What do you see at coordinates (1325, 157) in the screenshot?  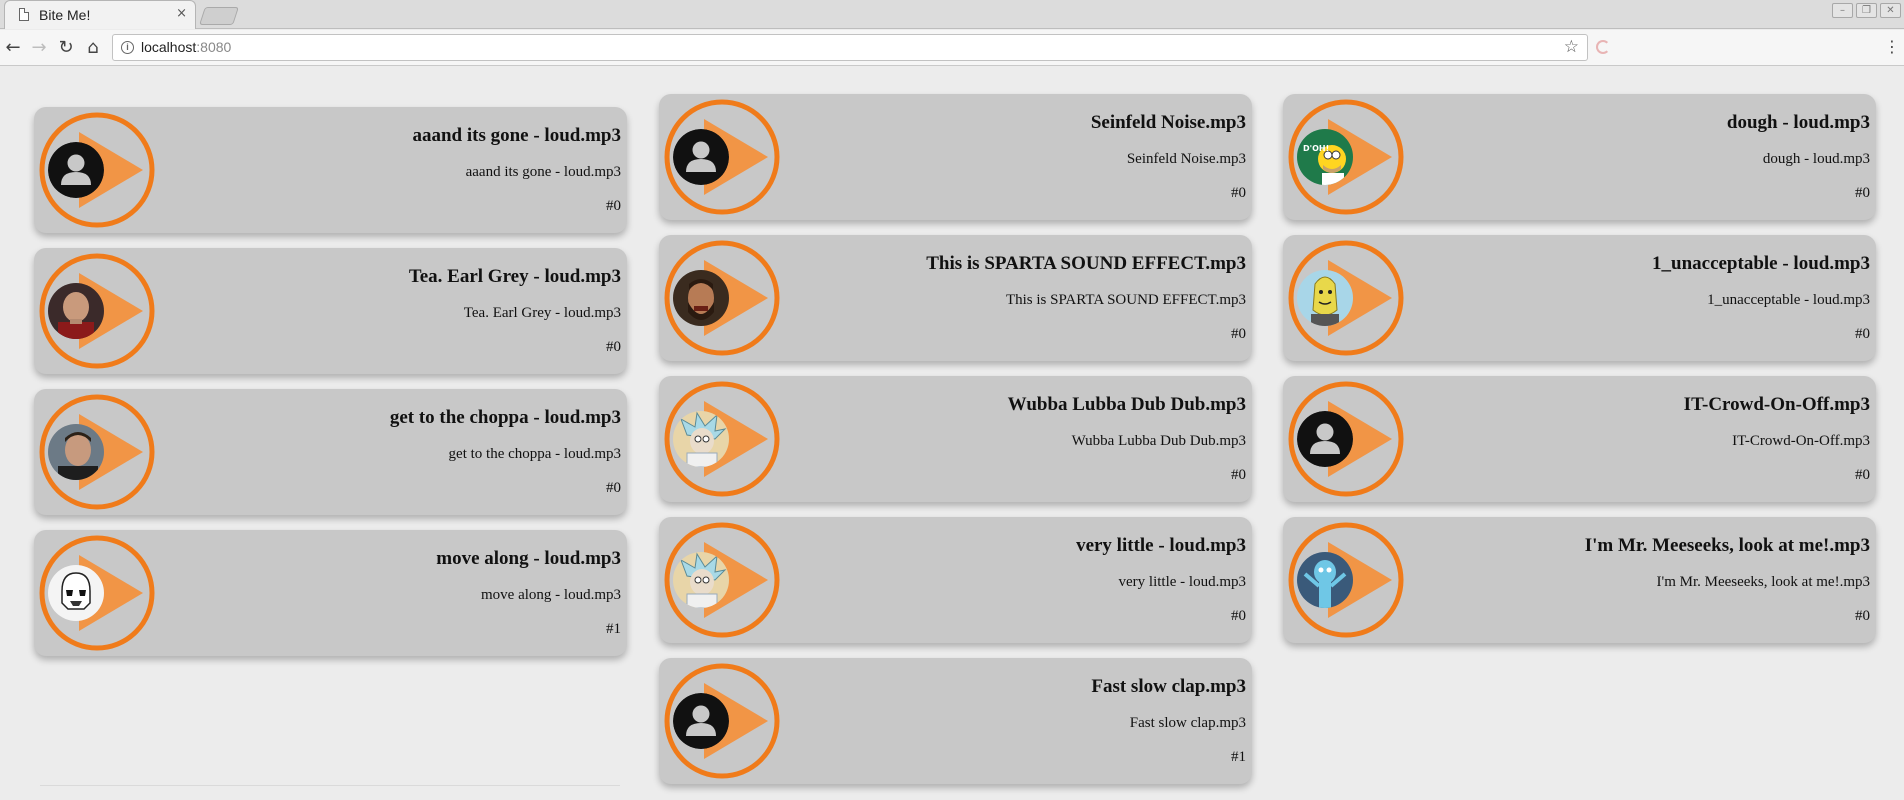 I see `homer-doh-portrait: D'OH!` at bounding box center [1325, 157].